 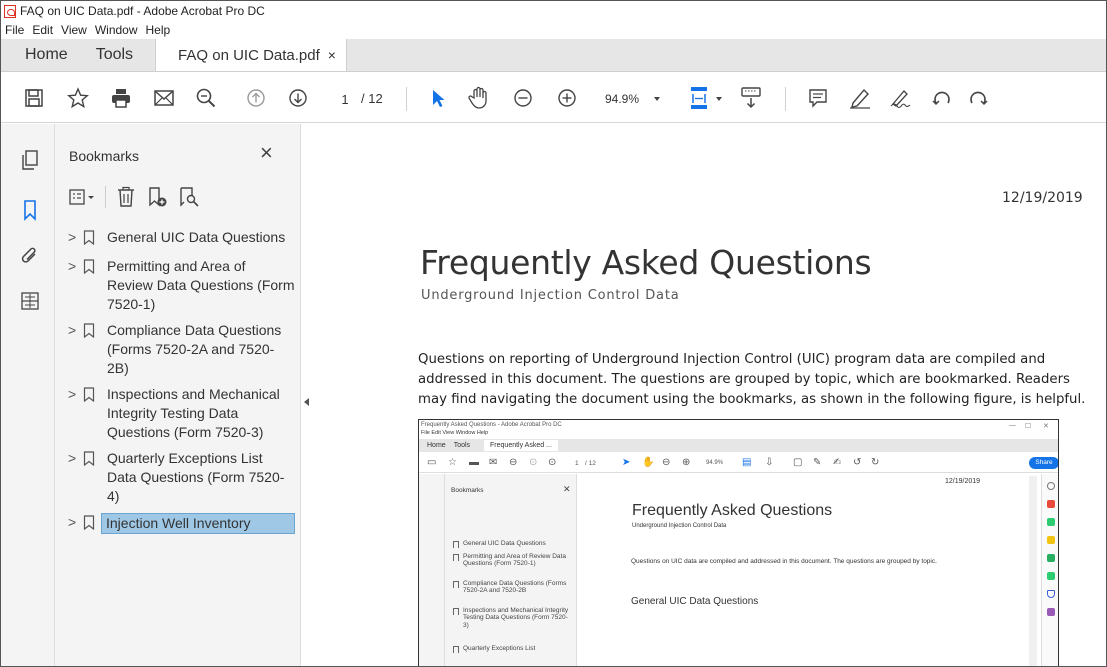 What do you see at coordinates (345, 99) in the screenshot?
I see `page-number-input: 1` at bounding box center [345, 99].